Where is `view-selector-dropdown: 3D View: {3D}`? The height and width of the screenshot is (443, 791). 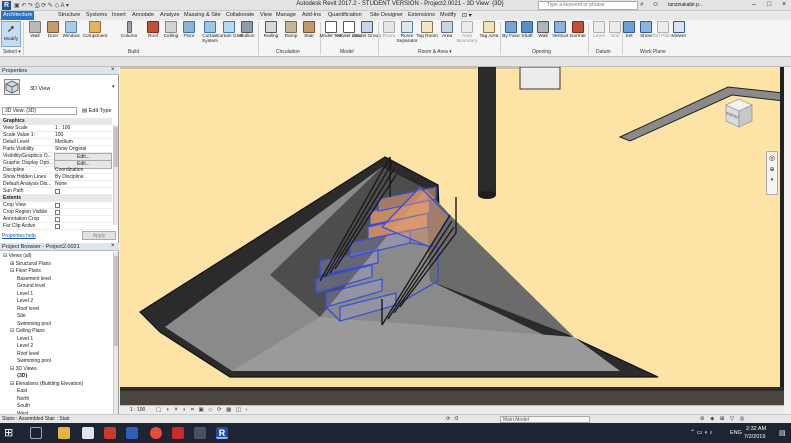
view-selector-dropdown: 3D View: {3D} is located at coordinates (39, 111).